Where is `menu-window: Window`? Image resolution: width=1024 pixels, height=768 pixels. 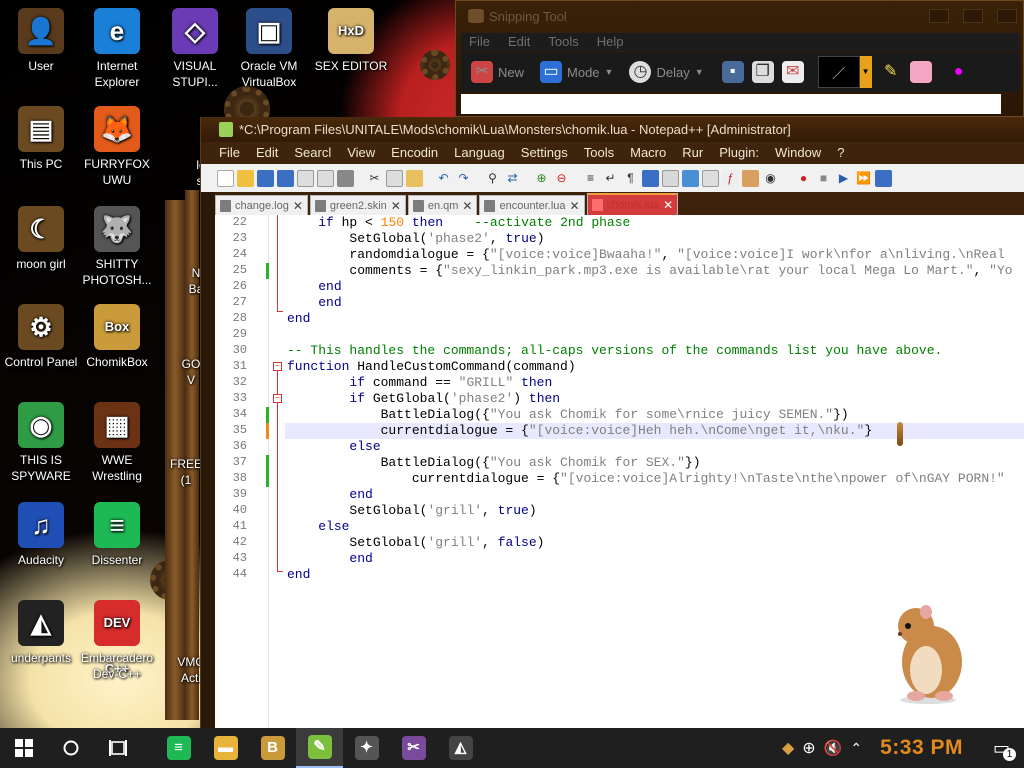 menu-window: Window is located at coordinates (798, 153).